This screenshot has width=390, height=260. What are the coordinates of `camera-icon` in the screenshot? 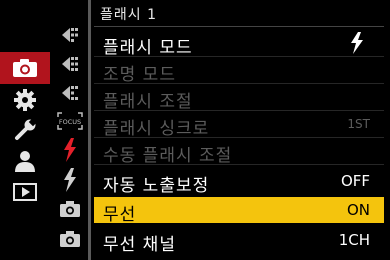 It's located at (25, 68).